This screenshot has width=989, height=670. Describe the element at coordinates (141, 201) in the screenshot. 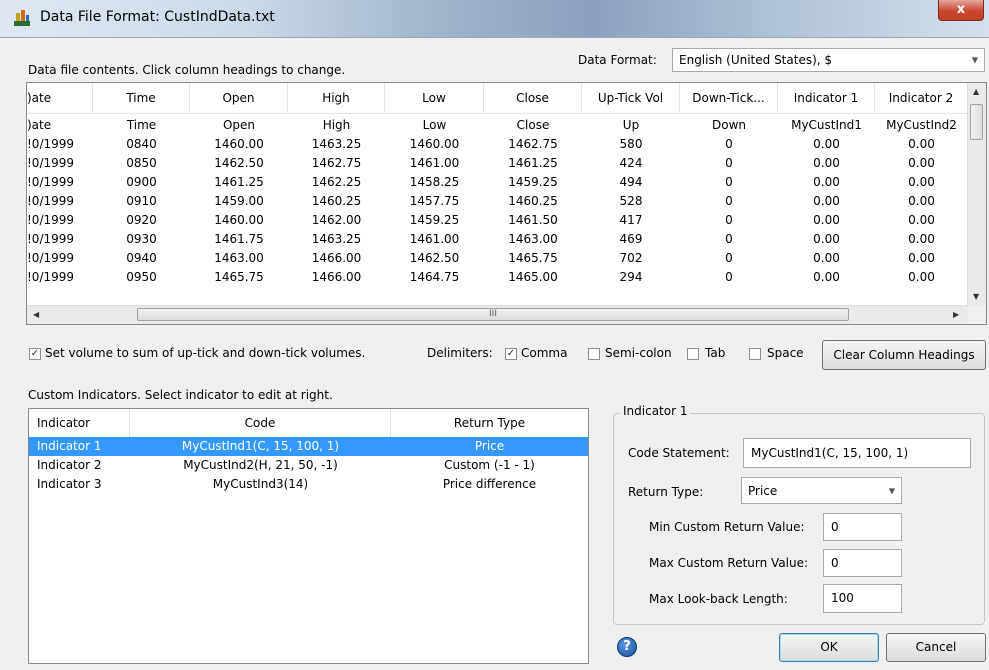

I see `table-cell: 0910` at that location.